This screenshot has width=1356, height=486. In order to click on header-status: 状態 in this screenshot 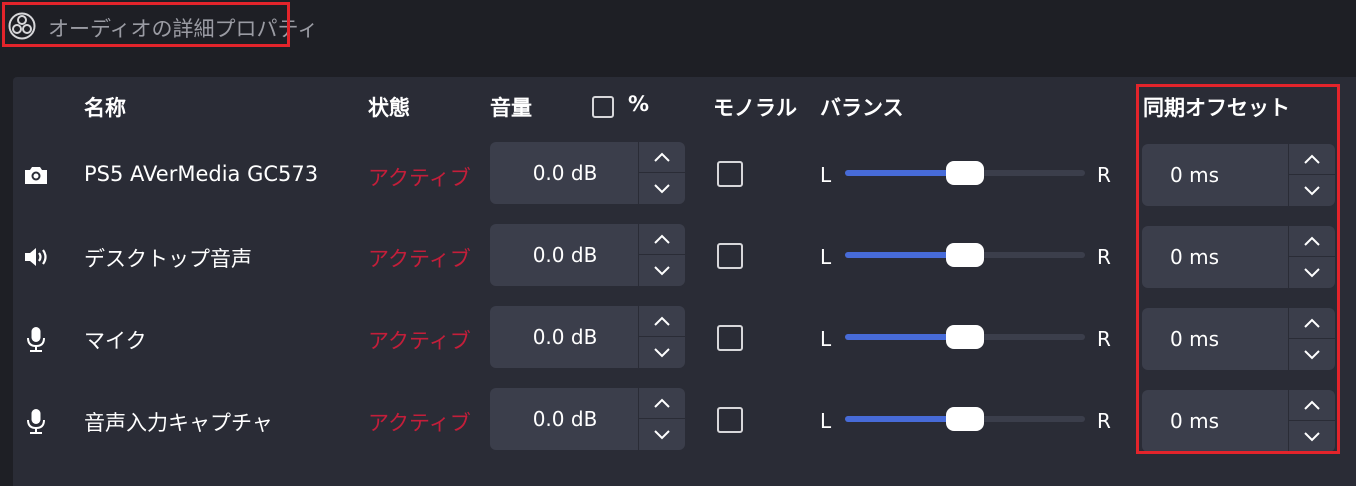, I will do `click(389, 108)`.